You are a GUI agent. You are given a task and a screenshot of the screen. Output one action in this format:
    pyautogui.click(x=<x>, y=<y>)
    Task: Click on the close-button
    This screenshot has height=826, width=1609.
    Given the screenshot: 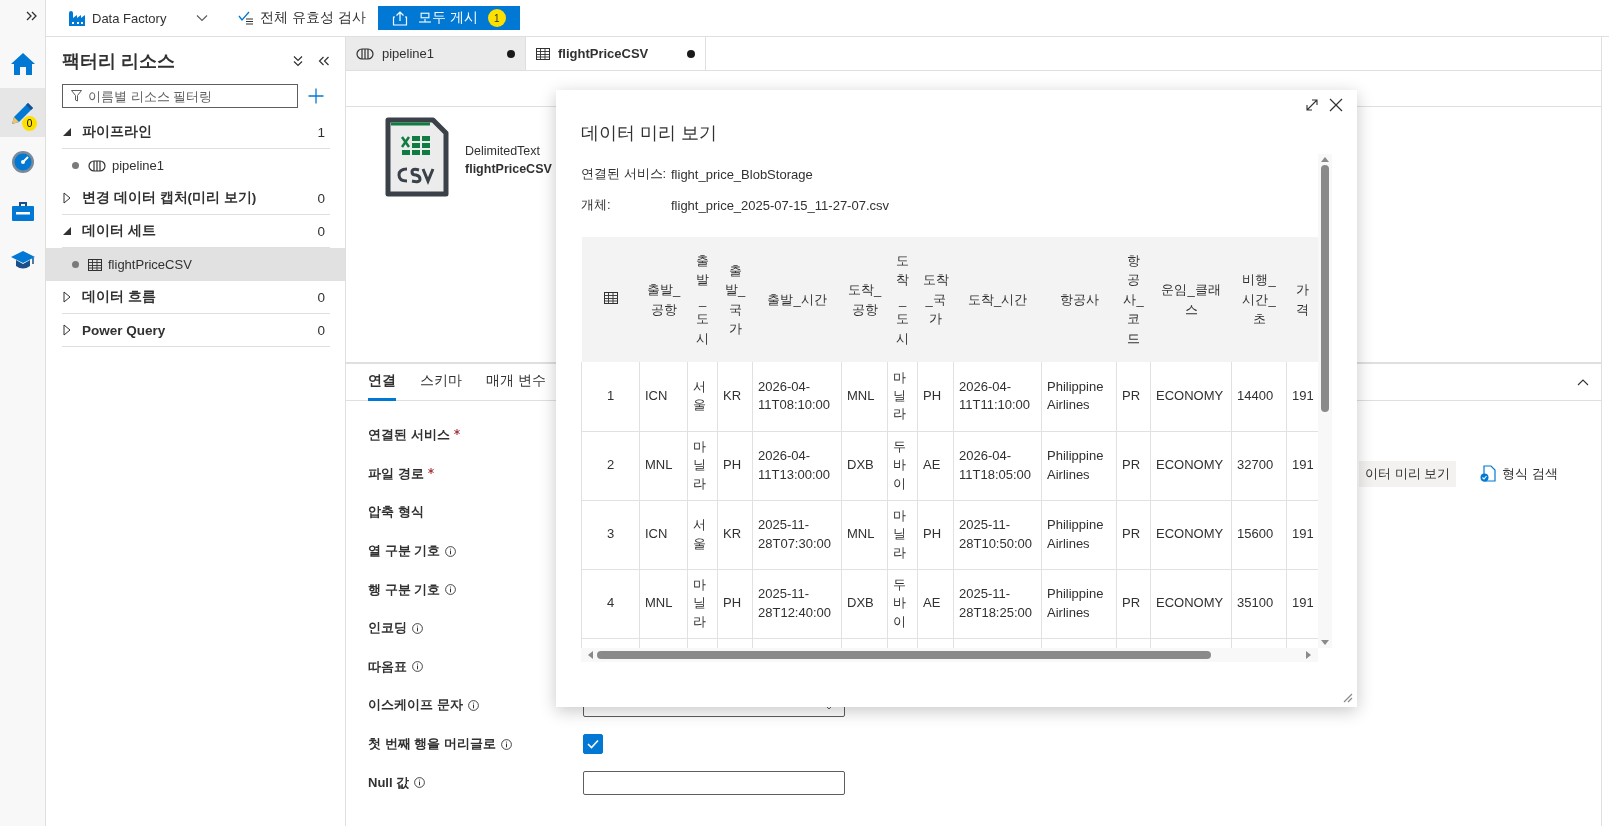 What is the action you would take?
    pyautogui.click(x=1336, y=105)
    